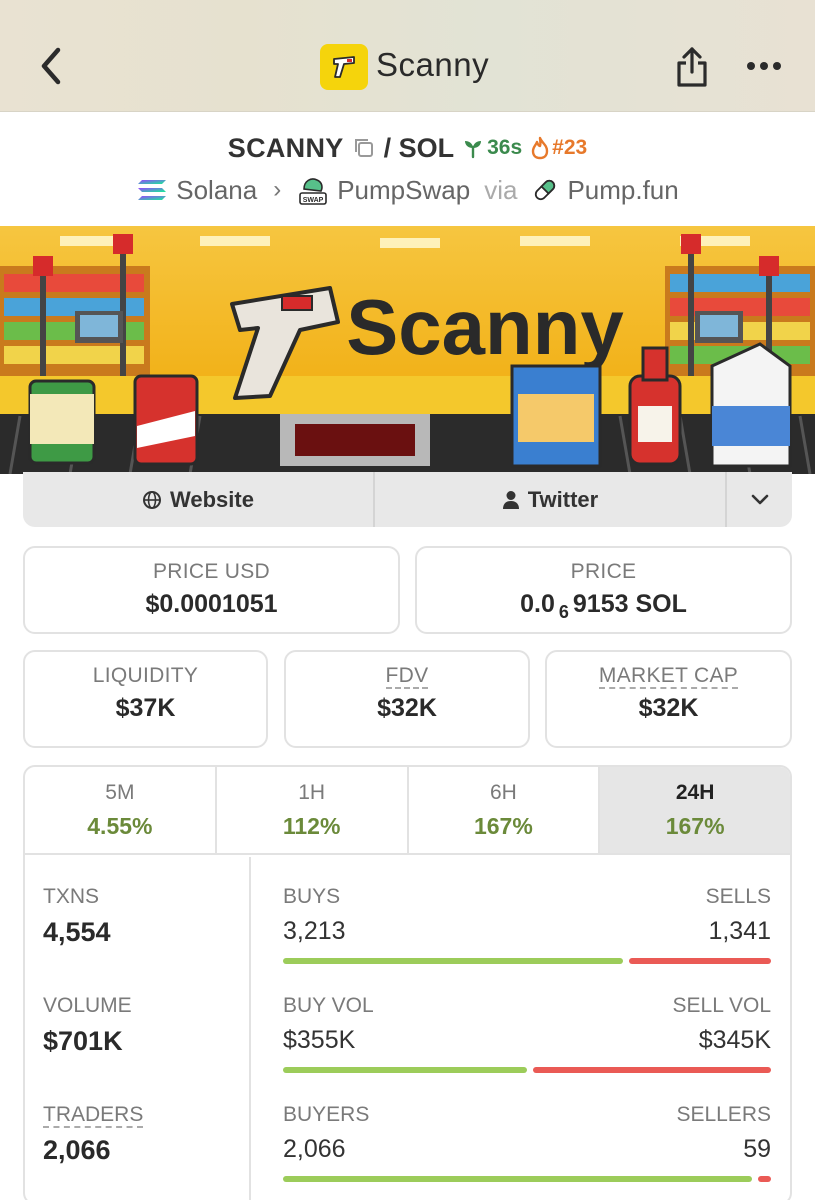  I want to click on volume-stat: VOLUME $701K, so click(87, 1025).